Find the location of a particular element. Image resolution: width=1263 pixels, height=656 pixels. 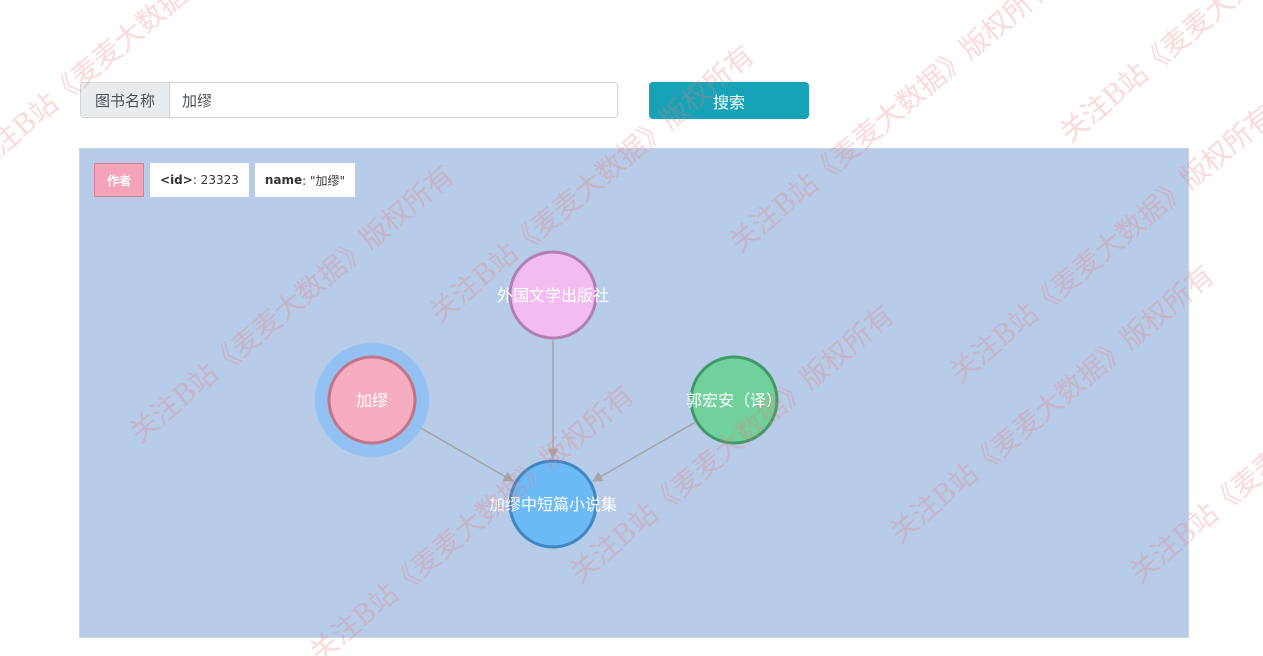

graph-node-book: 加缪中短篇小说集 is located at coordinates (553, 504).